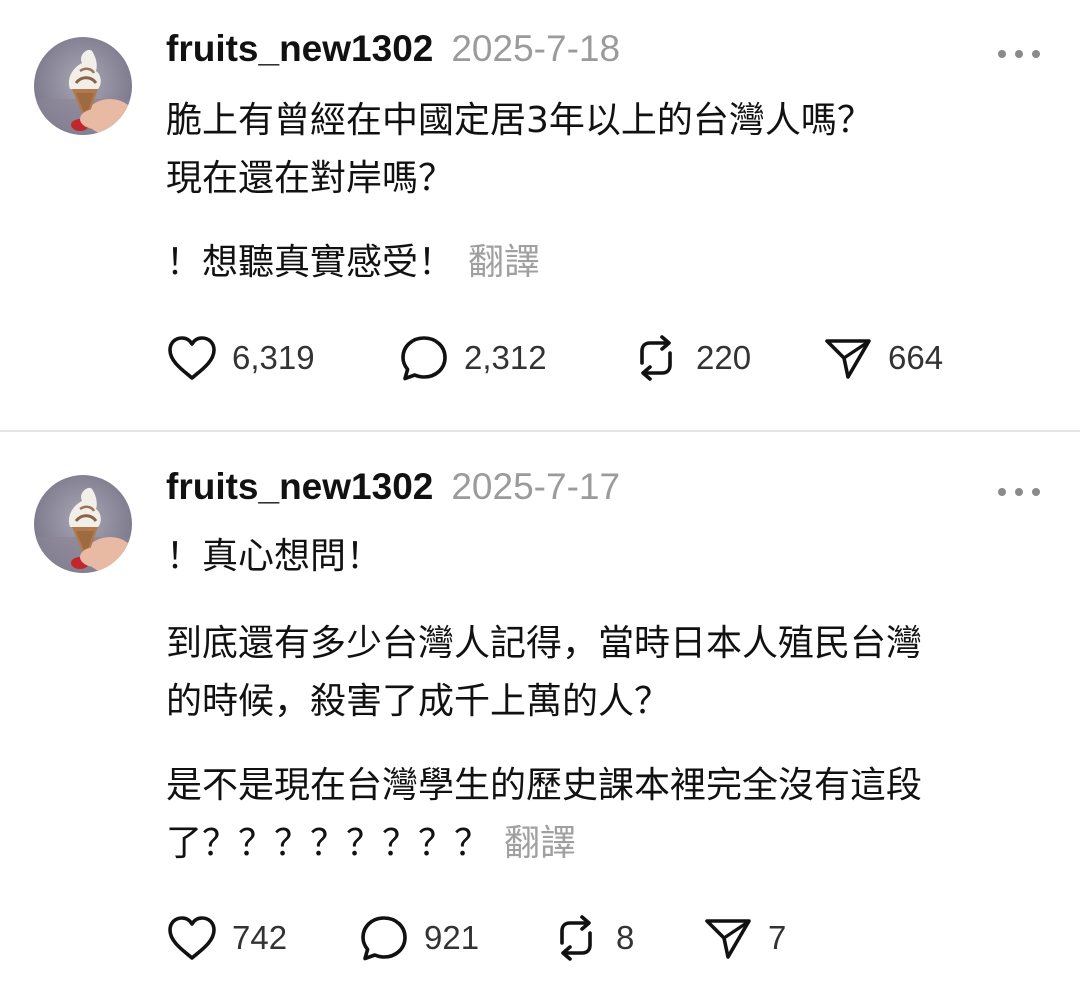 The height and width of the screenshot is (1002, 1080). I want to click on post-text: 脆上有曾經在中國定居3年以上的台灣人嗎？ 現在還在對岸嗎？, so click(519, 149).